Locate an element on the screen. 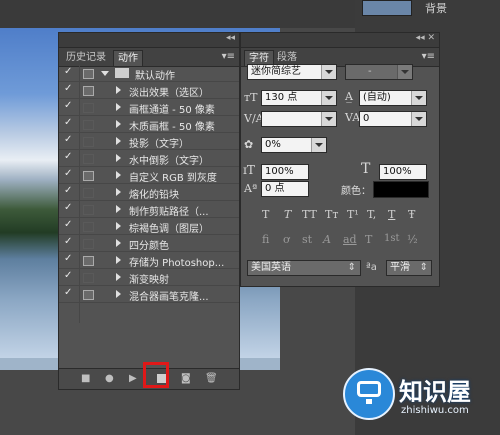  action-row: ✓ 渐变映射 is located at coordinates (149, 277).